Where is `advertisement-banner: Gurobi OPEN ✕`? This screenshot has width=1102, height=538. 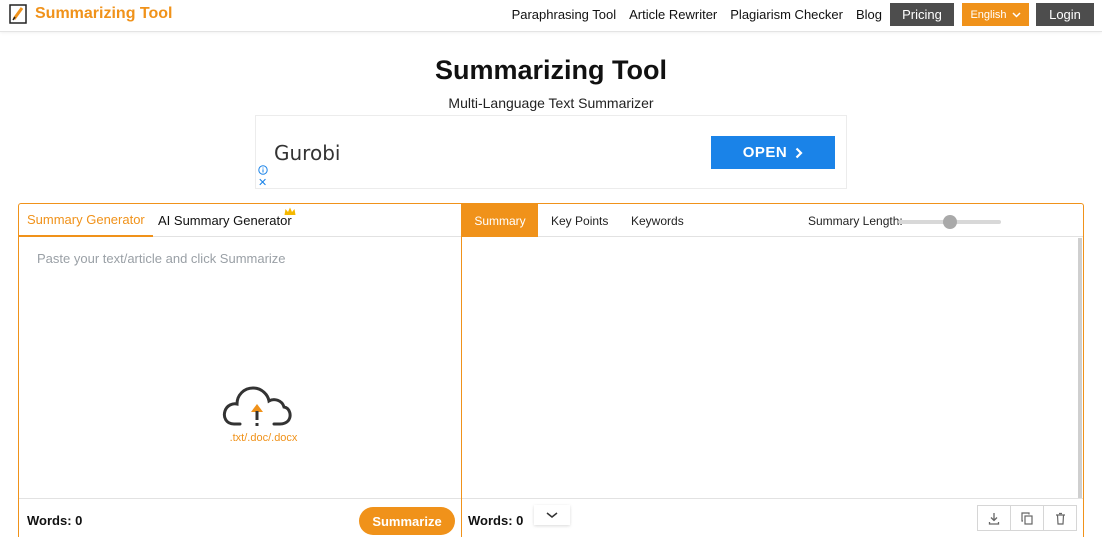
advertisement-banner: Gurobi OPEN ✕ is located at coordinates (551, 152).